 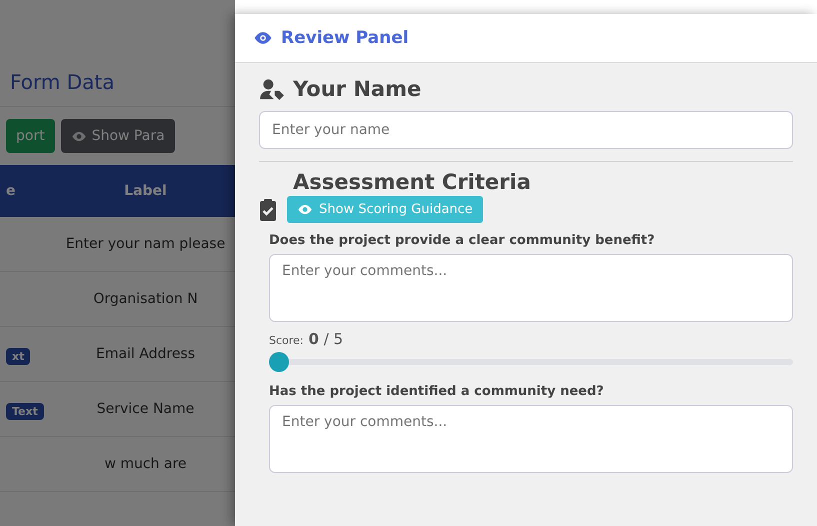 What do you see at coordinates (345, 38) in the screenshot?
I see `panel-title: Review Panel` at bounding box center [345, 38].